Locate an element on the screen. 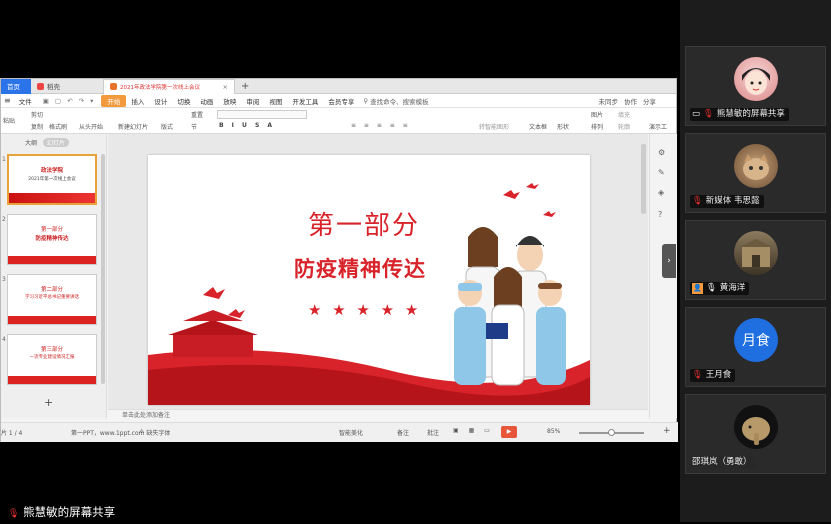 This screenshot has width=831, height=524. slide-thumb-4: 第三部分 一流专业建设情况汇报 is located at coordinates (52, 359).